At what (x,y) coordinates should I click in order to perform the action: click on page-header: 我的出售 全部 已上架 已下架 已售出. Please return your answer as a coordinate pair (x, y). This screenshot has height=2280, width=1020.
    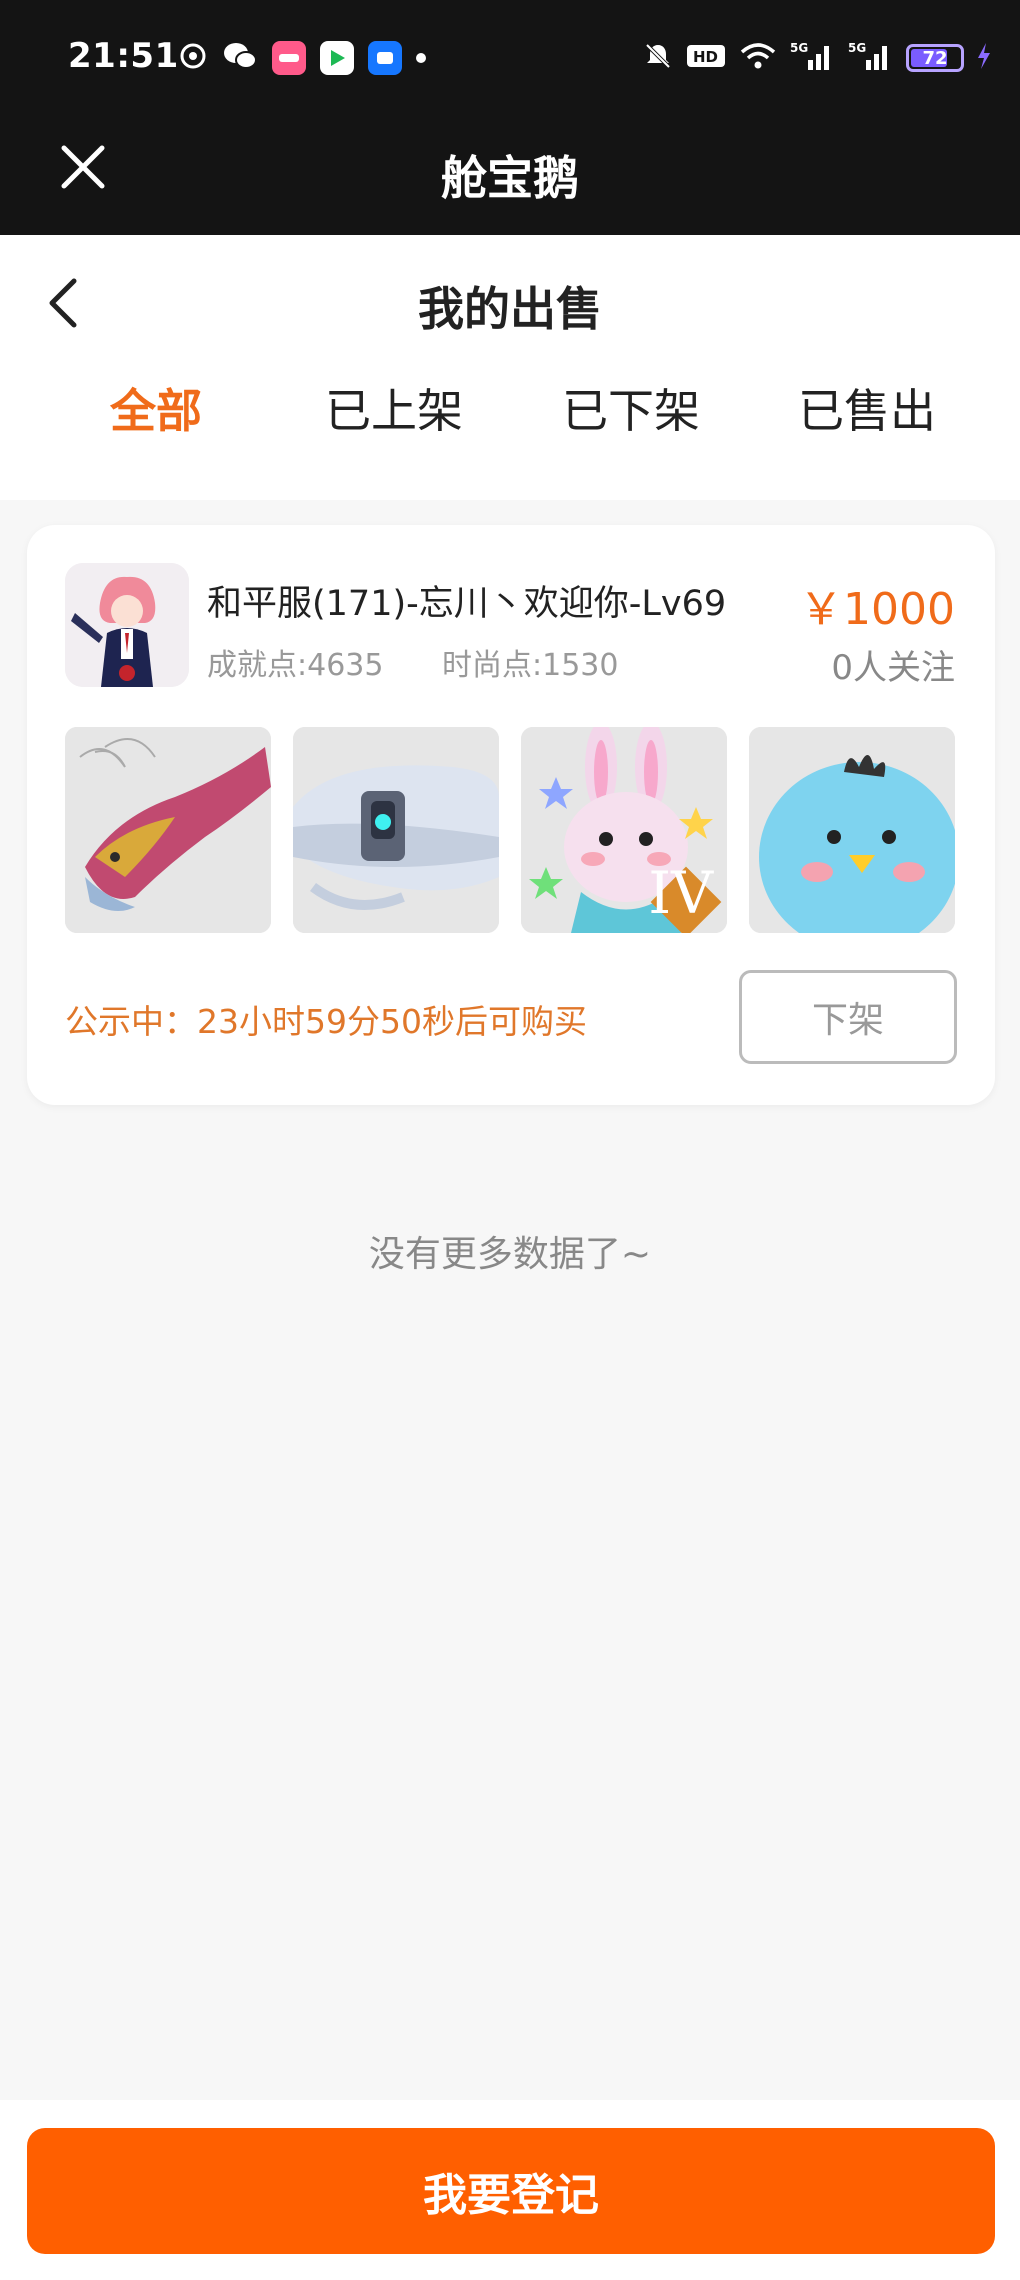
    Looking at the image, I should click on (510, 367).